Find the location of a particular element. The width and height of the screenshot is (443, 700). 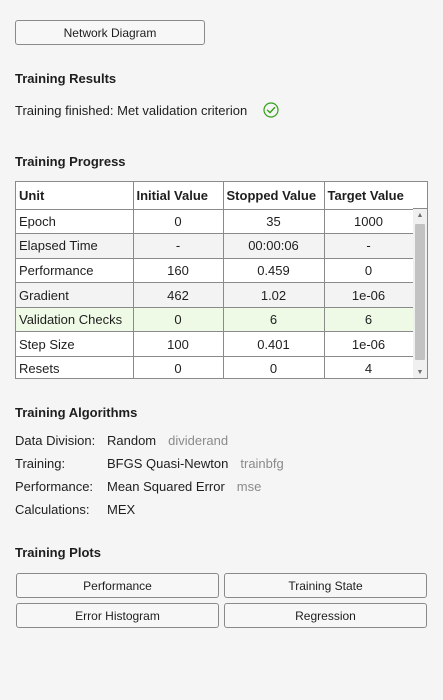

cell-initial: 100 is located at coordinates (178, 344).